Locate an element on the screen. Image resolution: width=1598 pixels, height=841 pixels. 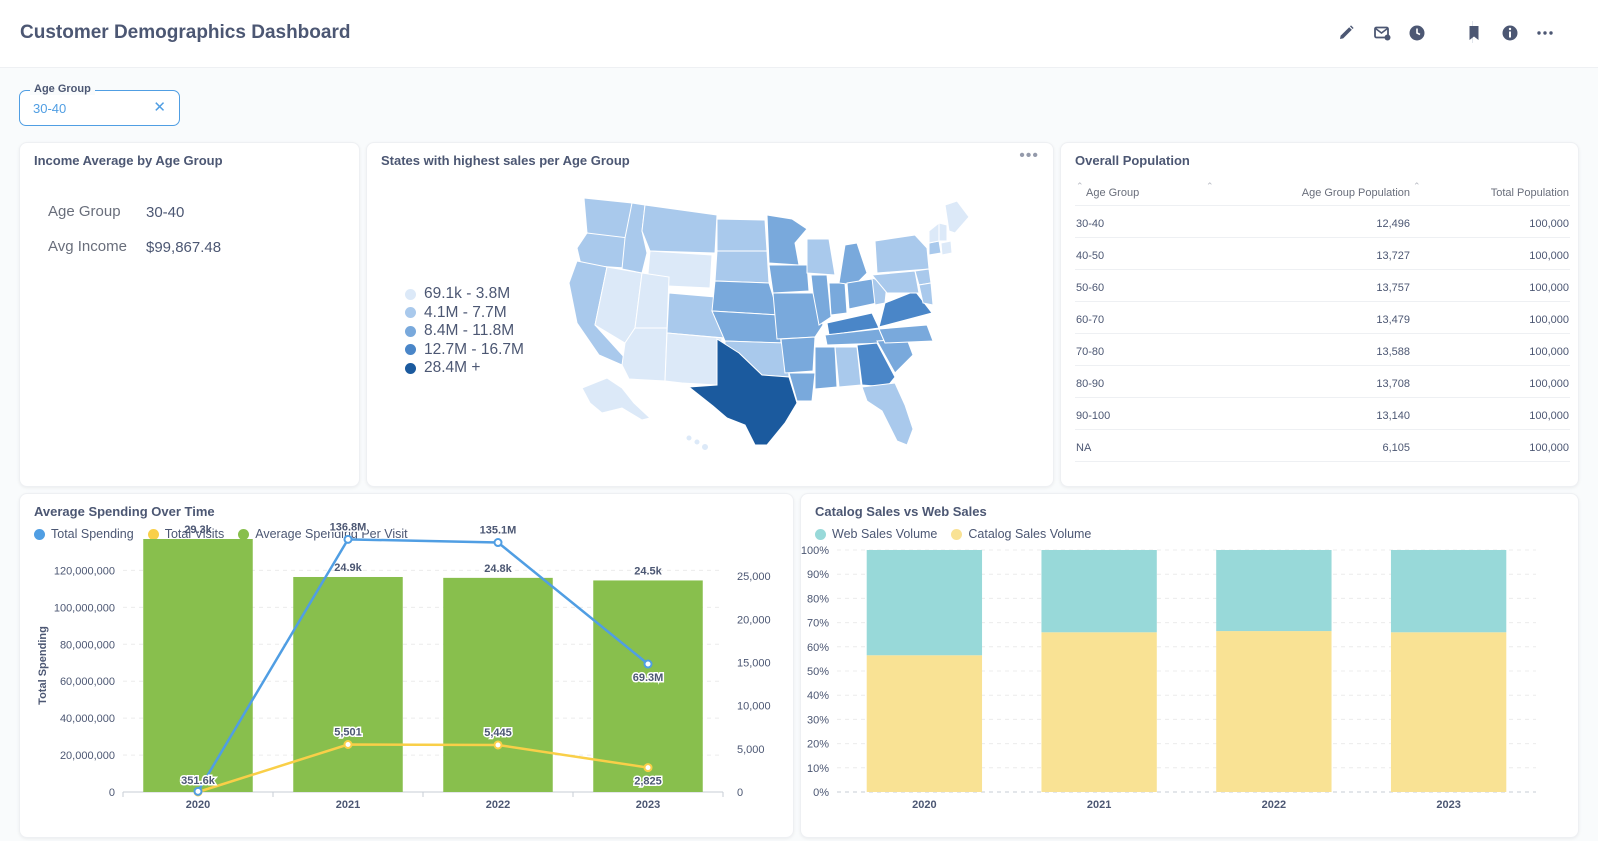
table-row: 50-60 13,757 100,000 is located at coordinates (1322, 286).